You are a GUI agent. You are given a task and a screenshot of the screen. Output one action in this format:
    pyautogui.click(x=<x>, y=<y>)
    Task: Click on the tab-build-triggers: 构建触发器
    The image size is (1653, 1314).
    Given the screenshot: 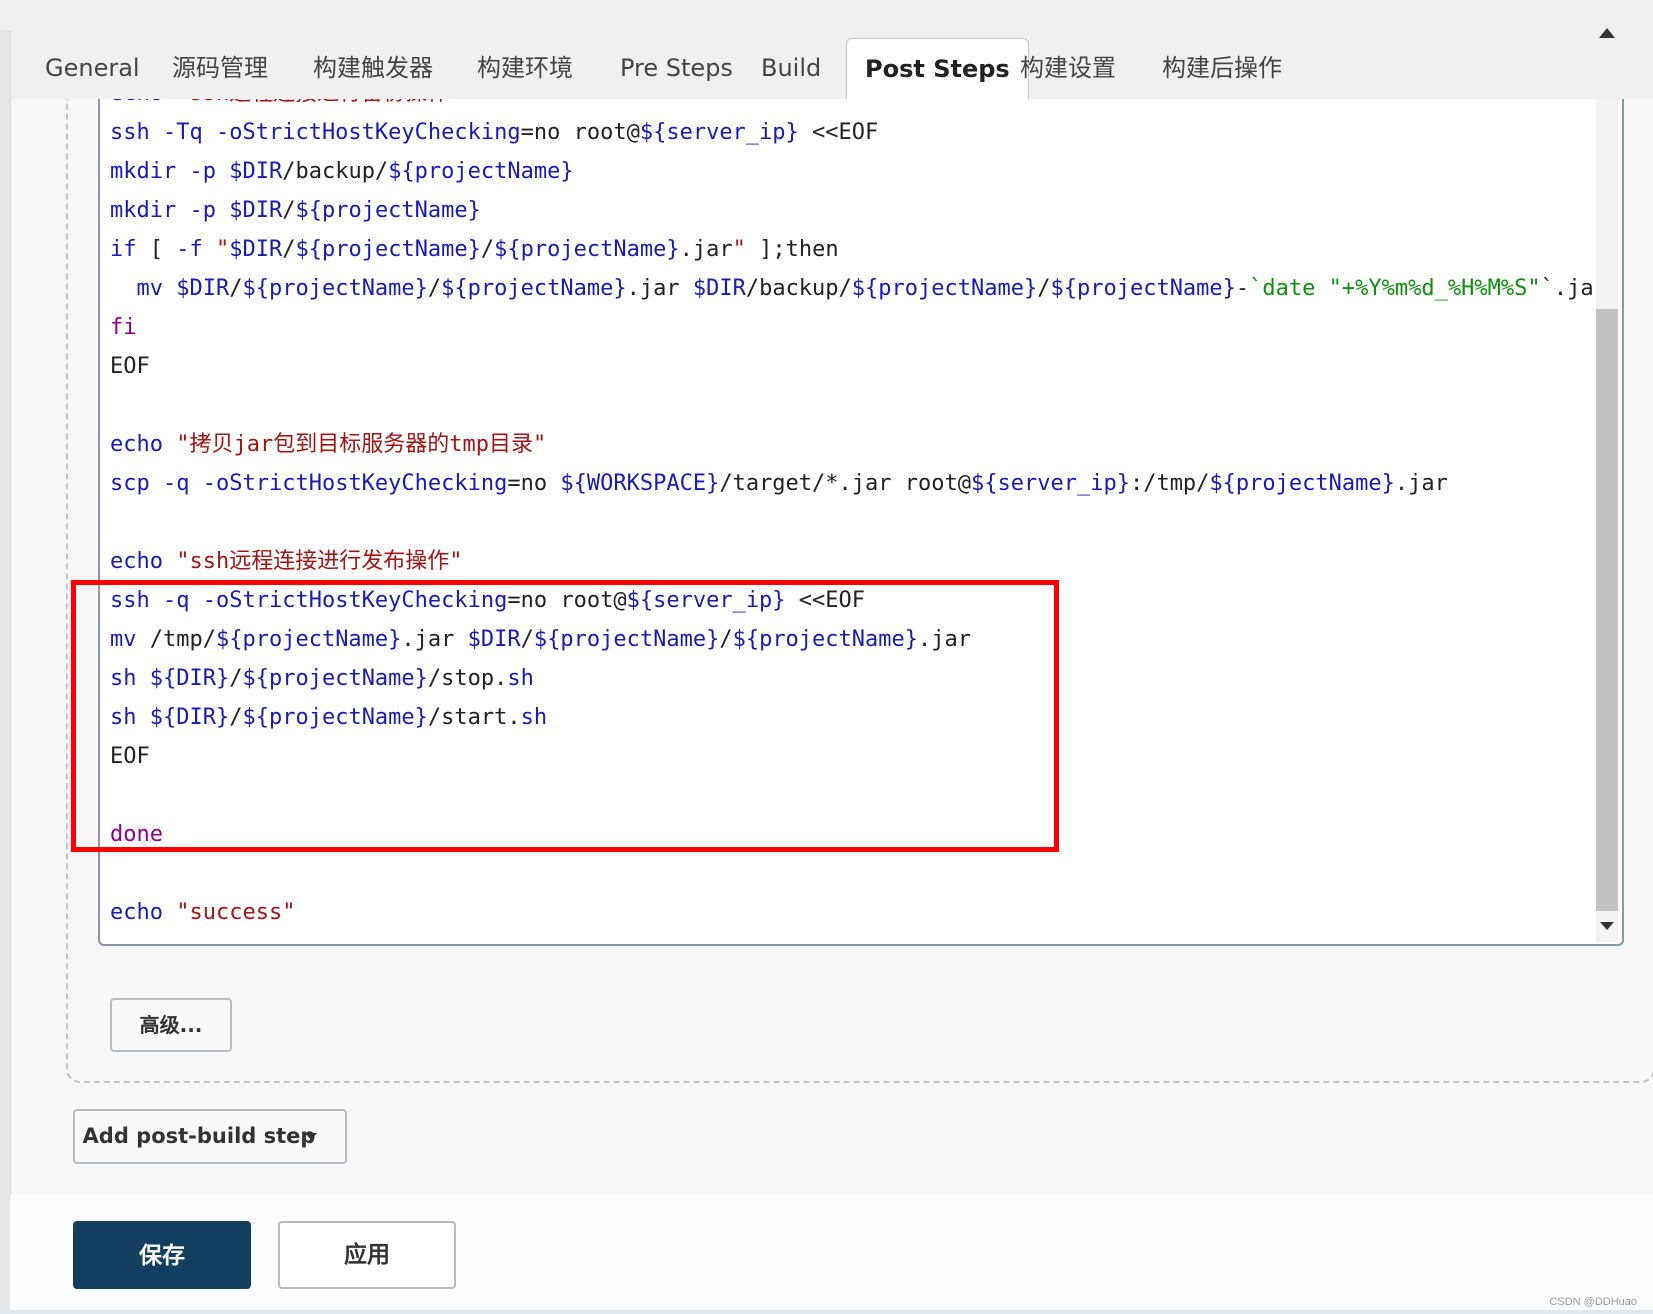 What is the action you would take?
    pyautogui.click(x=373, y=68)
    